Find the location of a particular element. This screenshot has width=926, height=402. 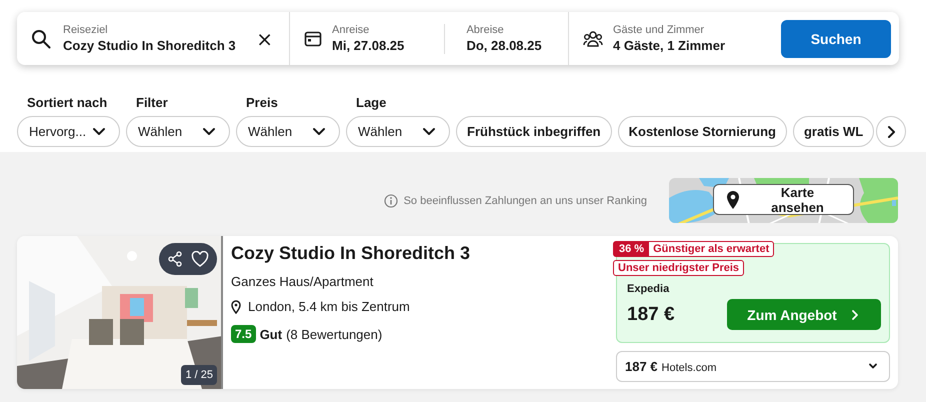

field-value: Cozy Studio In Shoreditch 3 is located at coordinates (149, 45).